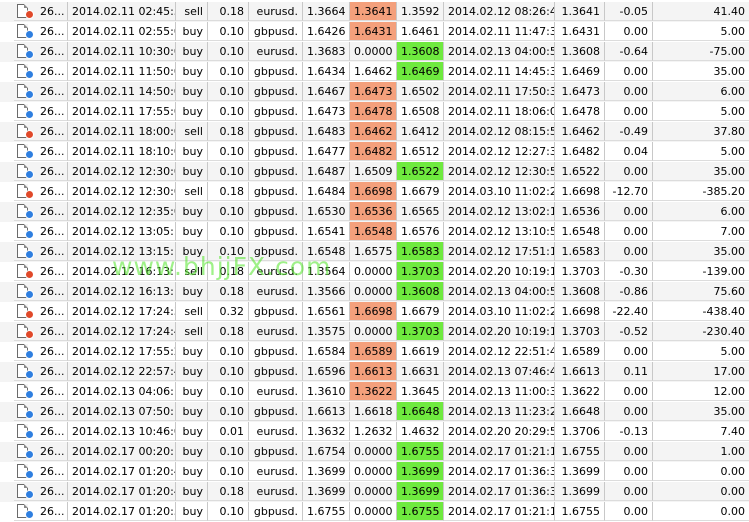  What do you see at coordinates (122, 371) in the screenshot?
I see `open-time-cell: 2014.02.12 22:57:49` at bounding box center [122, 371].